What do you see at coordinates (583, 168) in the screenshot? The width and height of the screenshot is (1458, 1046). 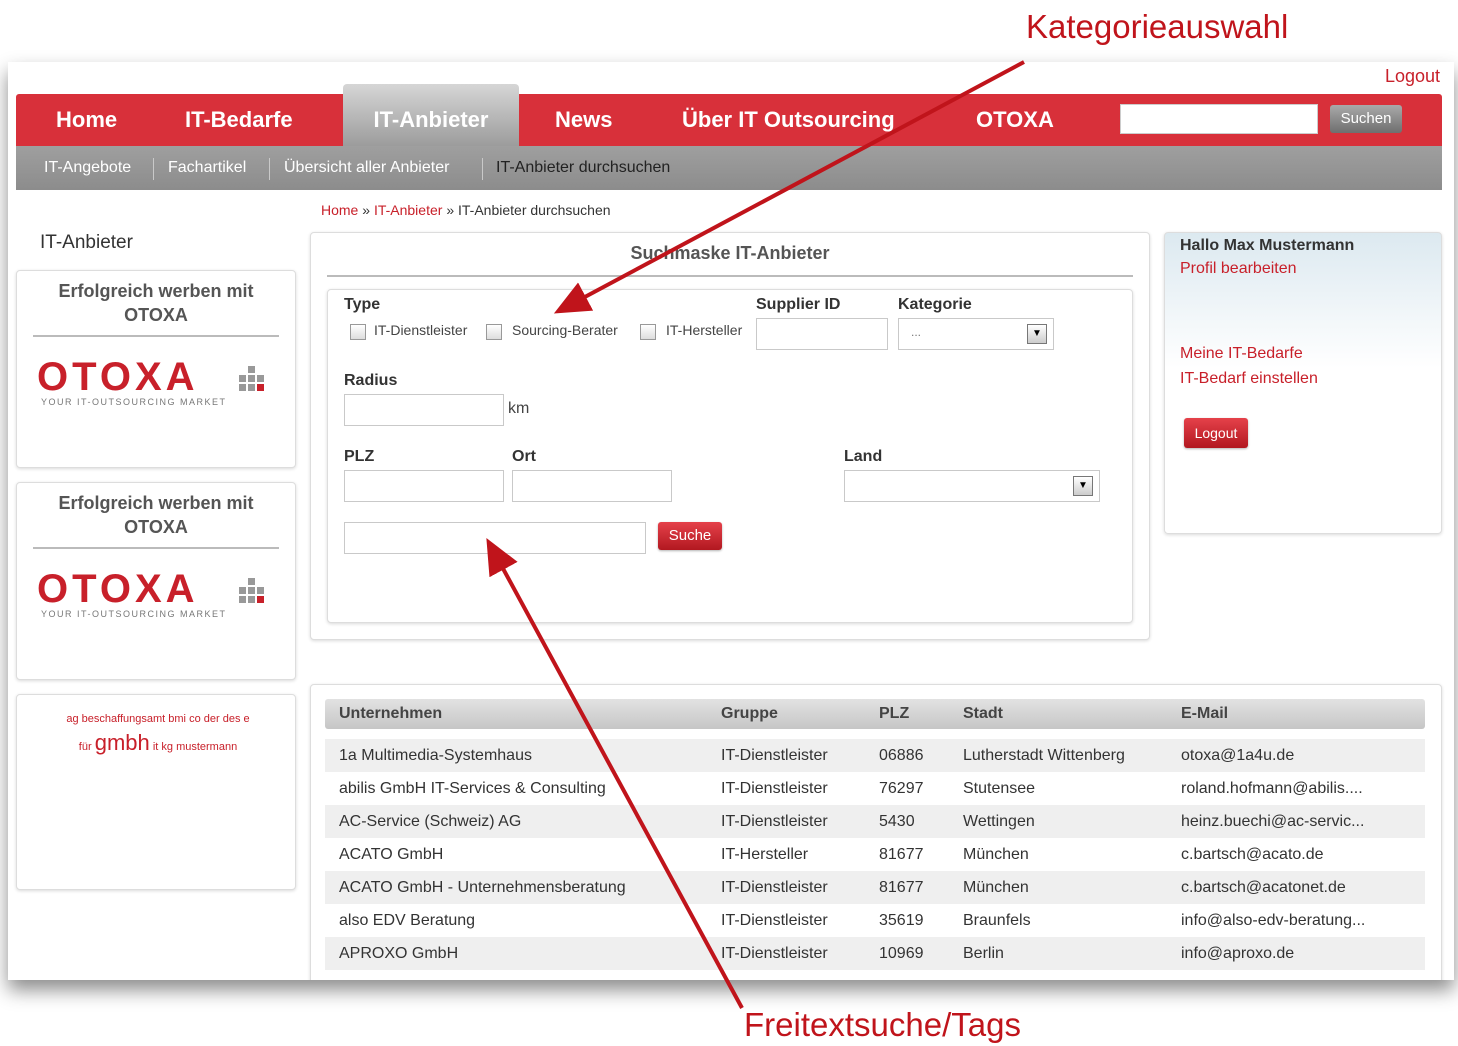 I see `subnav-anbieter-durchsuchen: IT-Anbieter durchsuchen` at bounding box center [583, 168].